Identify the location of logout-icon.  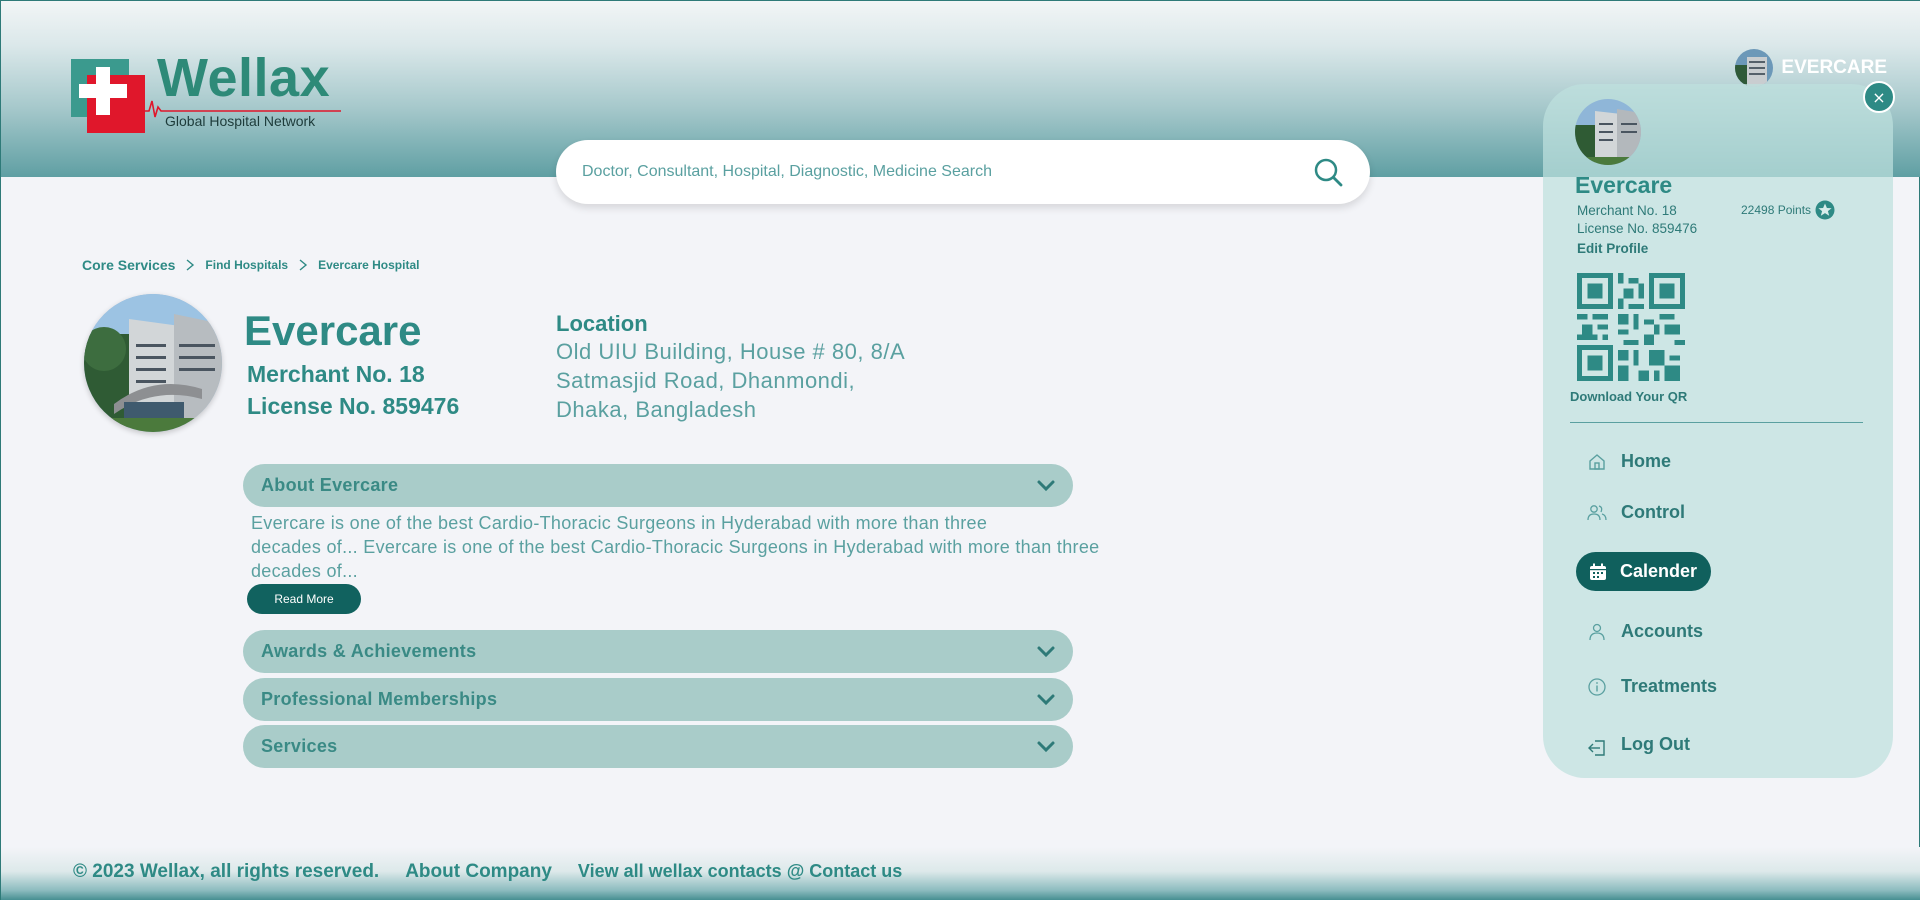
(1596, 748).